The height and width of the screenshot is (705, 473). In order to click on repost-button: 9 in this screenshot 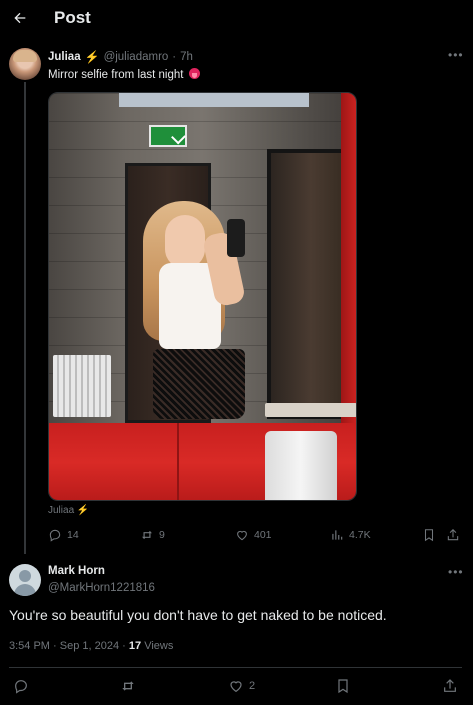, I will do `click(152, 535)`.